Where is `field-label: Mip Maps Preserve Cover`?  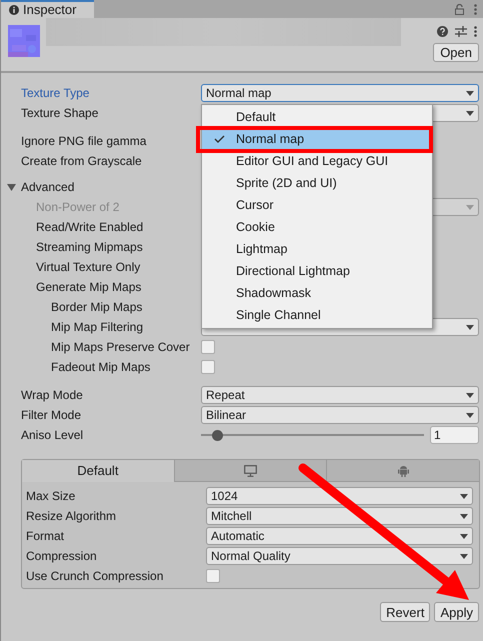
field-label: Mip Maps Preserve Cover is located at coordinates (120, 347).